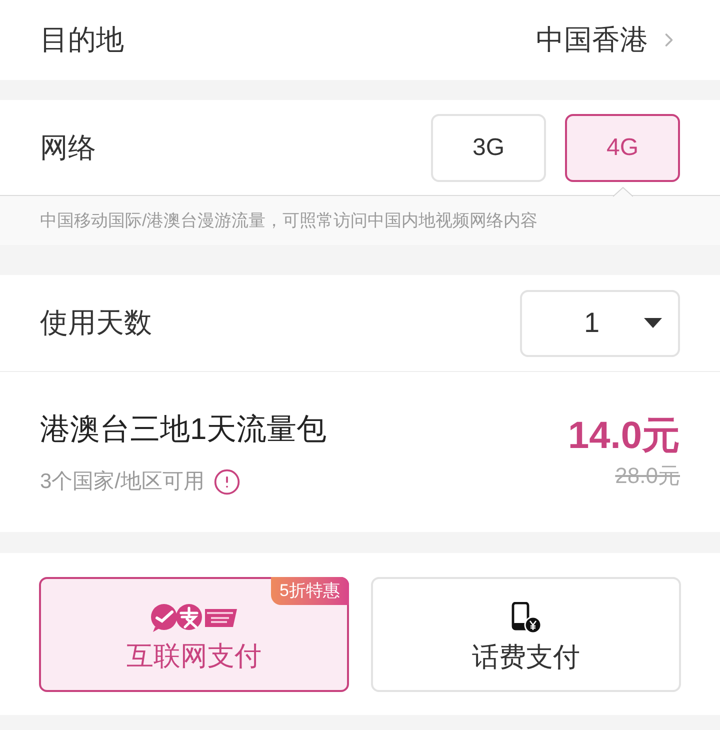 The image size is (720, 730). Describe the element at coordinates (309, 590) in the screenshot. I see `discount-badge: 5折特惠` at that location.